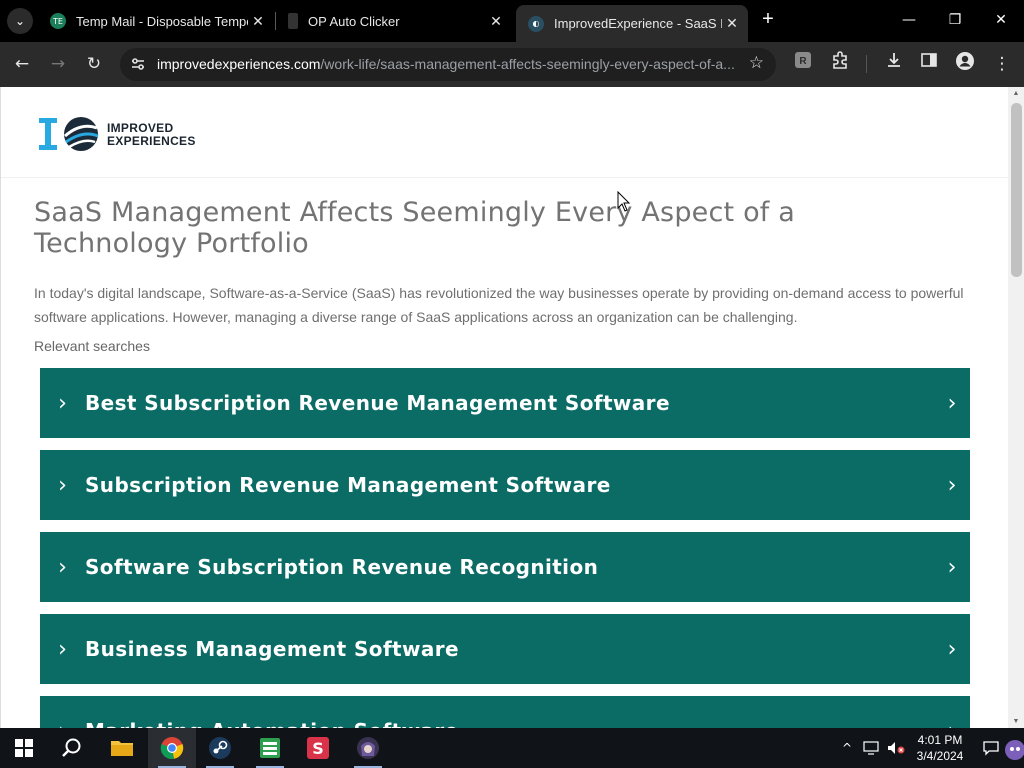  Describe the element at coordinates (1002, 64) in the screenshot. I see `menu-kebab-icon: ⋮` at that location.